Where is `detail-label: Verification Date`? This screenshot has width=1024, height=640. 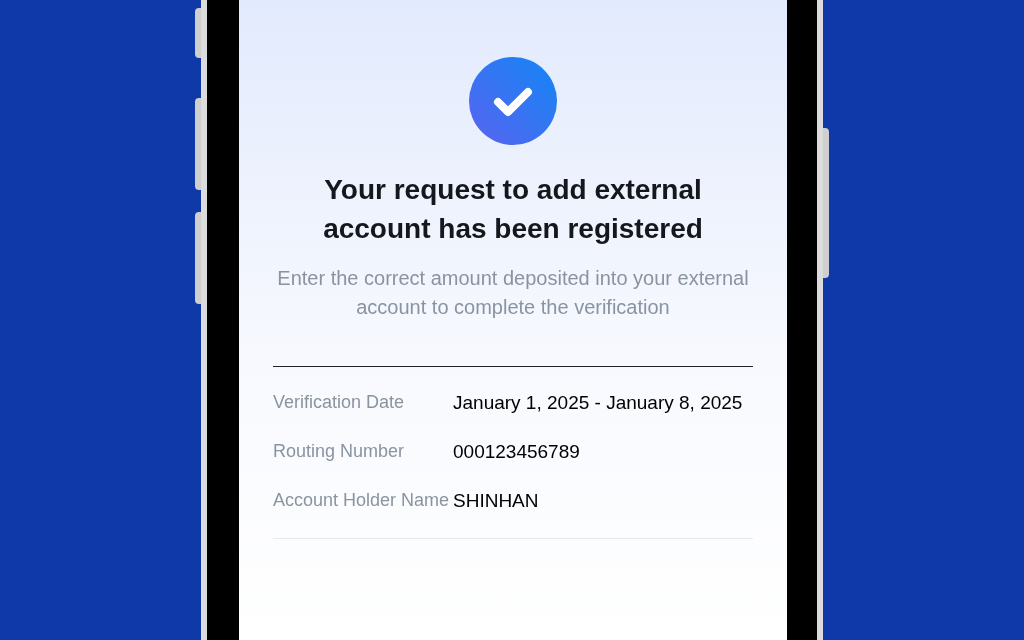 detail-label: Verification Date is located at coordinates (339, 402).